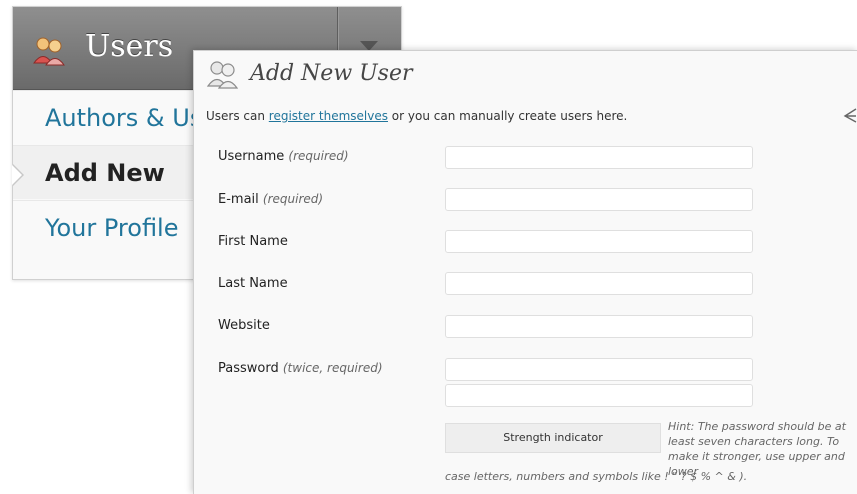 Image resolution: width=857 pixels, height=494 pixels. What do you see at coordinates (331, 73) in the screenshot?
I see `page-title: Add New User` at bounding box center [331, 73].